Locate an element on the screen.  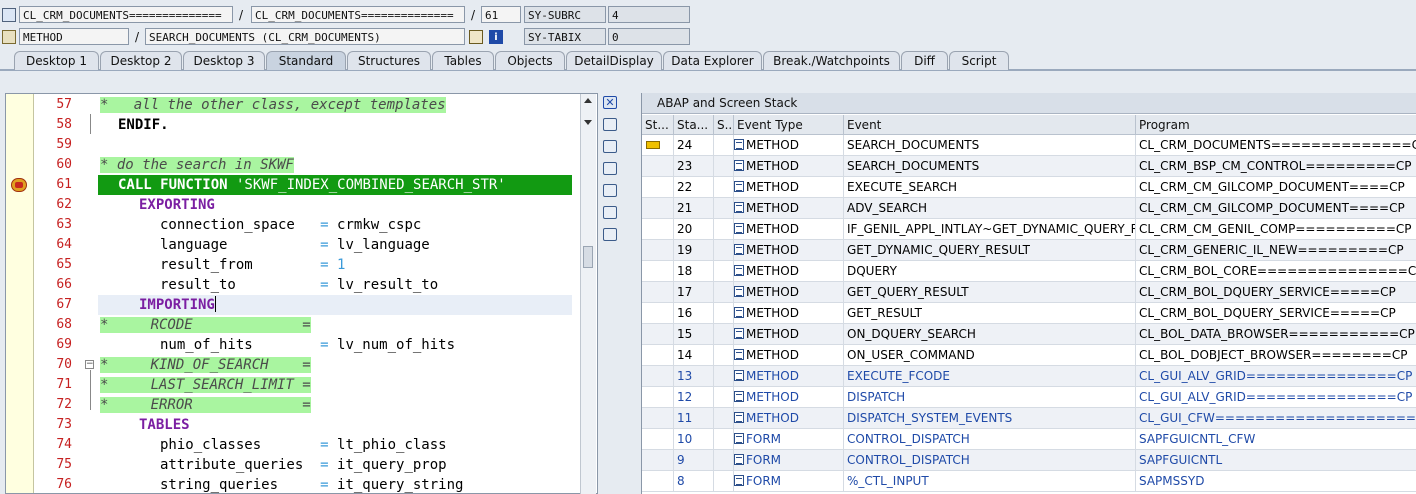
program-cell: CL_GUI_CFW====================CP is located at coordinates (1276, 418).